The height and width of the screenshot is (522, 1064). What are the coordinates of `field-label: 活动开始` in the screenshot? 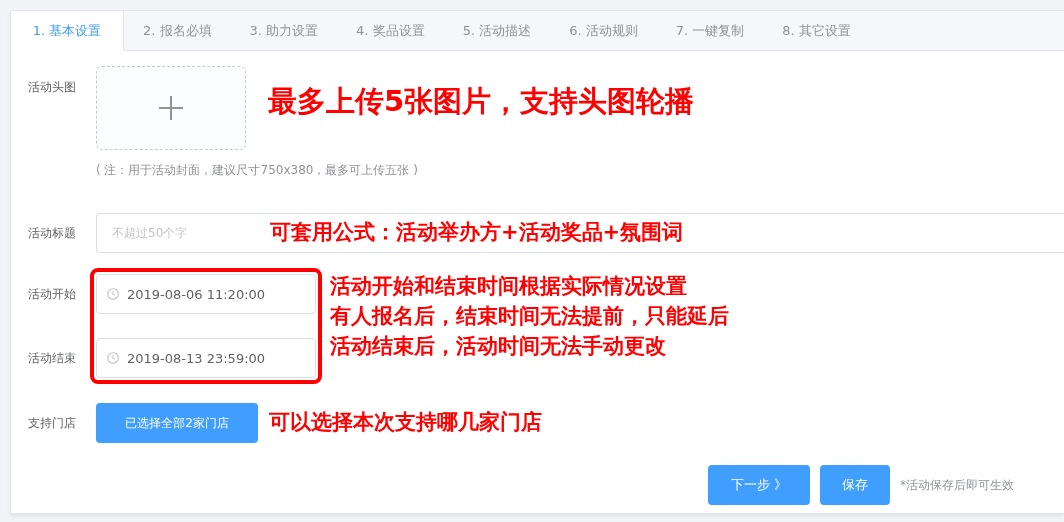 It's located at (52, 294).